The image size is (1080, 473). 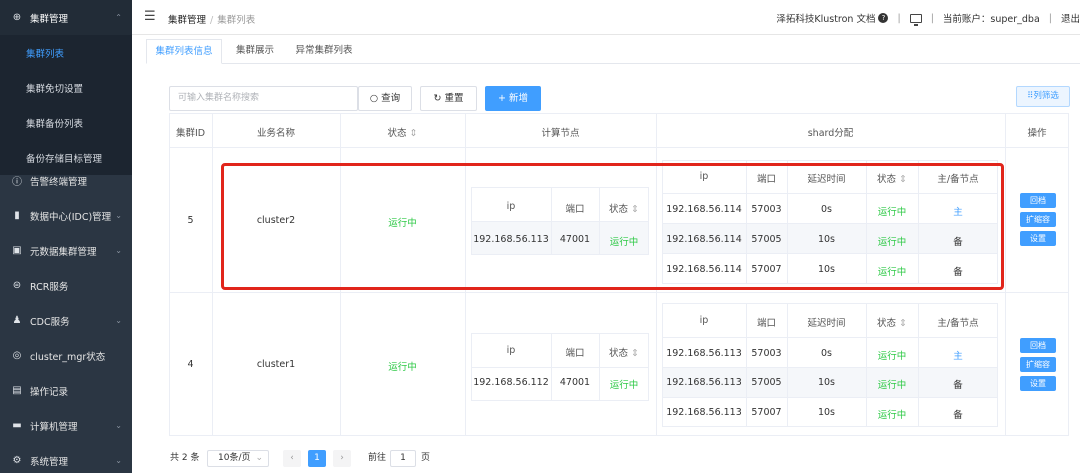 What do you see at coordinates (958, 356) in the screenshot?
I see `shard-role: 主` at bounding box center [958, 356].